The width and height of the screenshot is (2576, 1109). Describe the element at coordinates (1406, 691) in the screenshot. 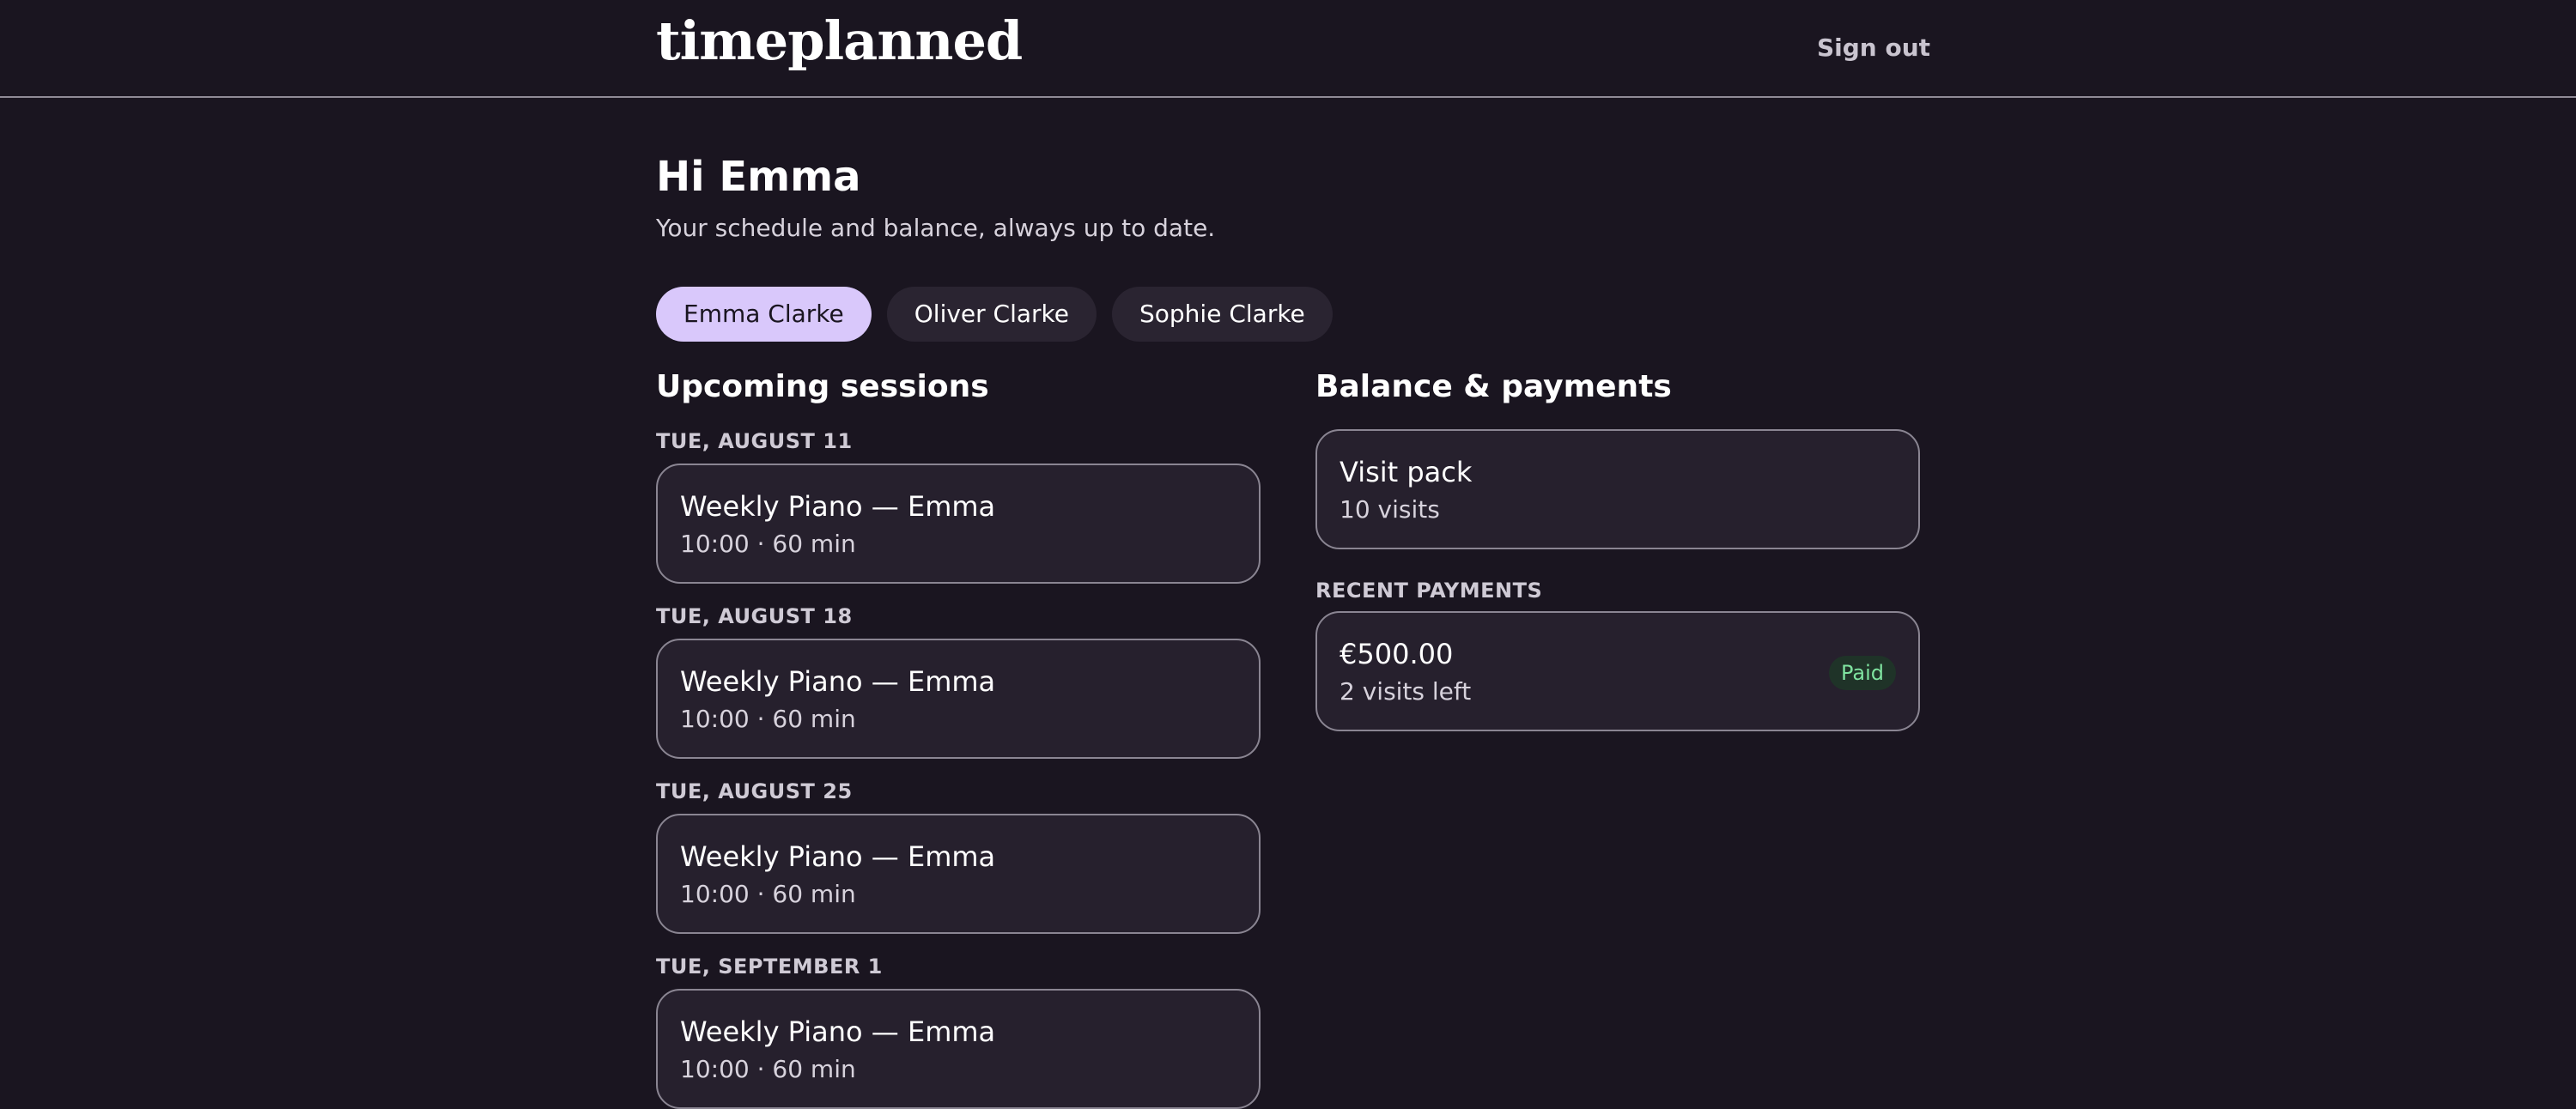

I see `payment-details: 2 visits left` at that location.